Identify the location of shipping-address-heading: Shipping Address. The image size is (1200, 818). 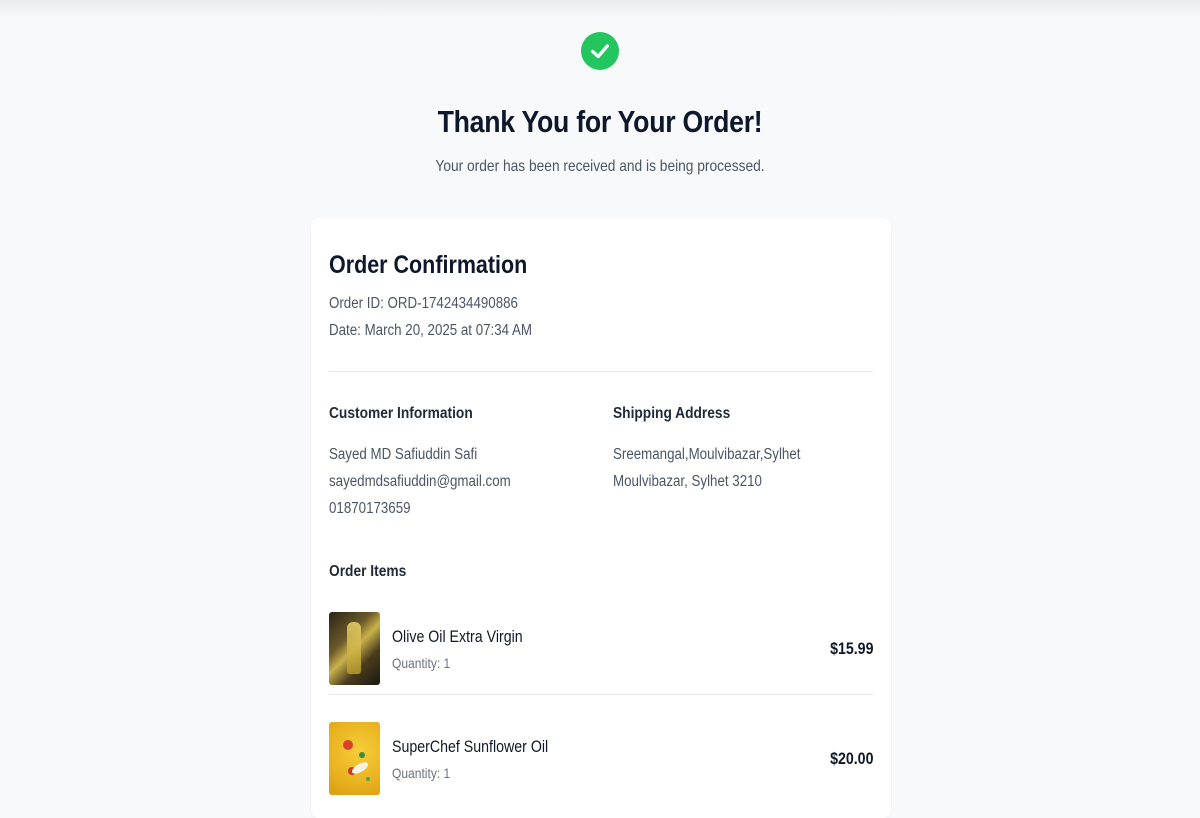
(681, 414).